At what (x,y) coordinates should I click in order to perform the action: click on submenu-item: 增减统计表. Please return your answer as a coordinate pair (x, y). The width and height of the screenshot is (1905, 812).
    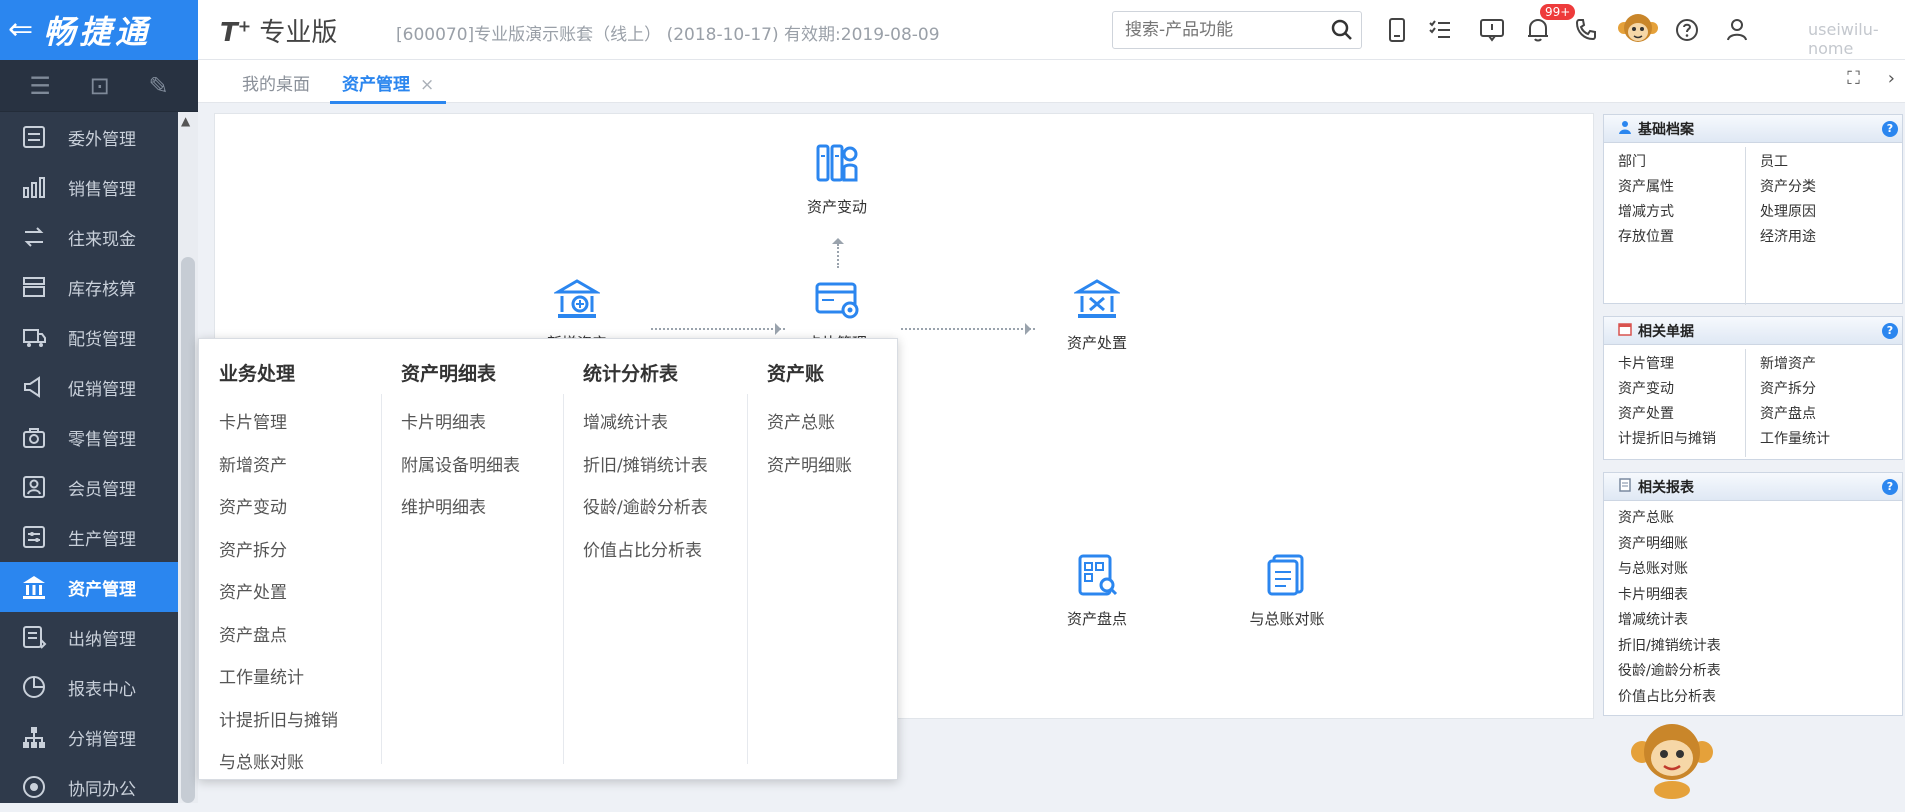
    Looking at the image, I should click on (645, 429).